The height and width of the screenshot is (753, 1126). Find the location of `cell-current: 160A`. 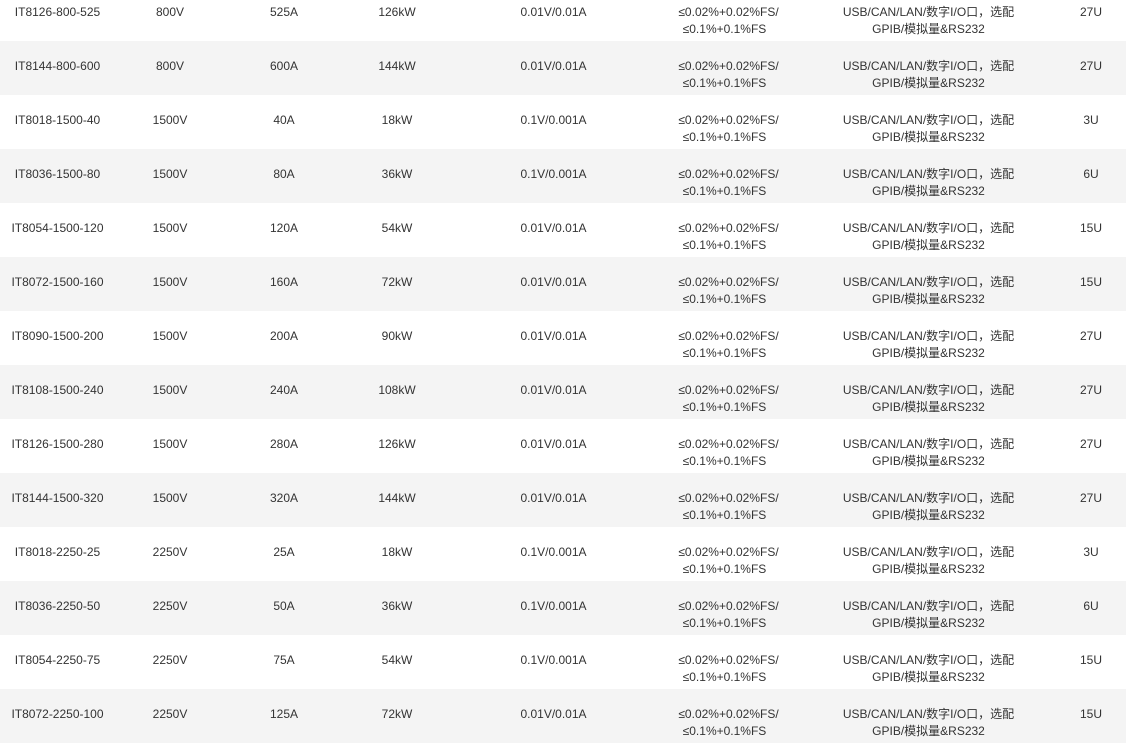

cell-current: 160A is located at coordinates (284, 284).